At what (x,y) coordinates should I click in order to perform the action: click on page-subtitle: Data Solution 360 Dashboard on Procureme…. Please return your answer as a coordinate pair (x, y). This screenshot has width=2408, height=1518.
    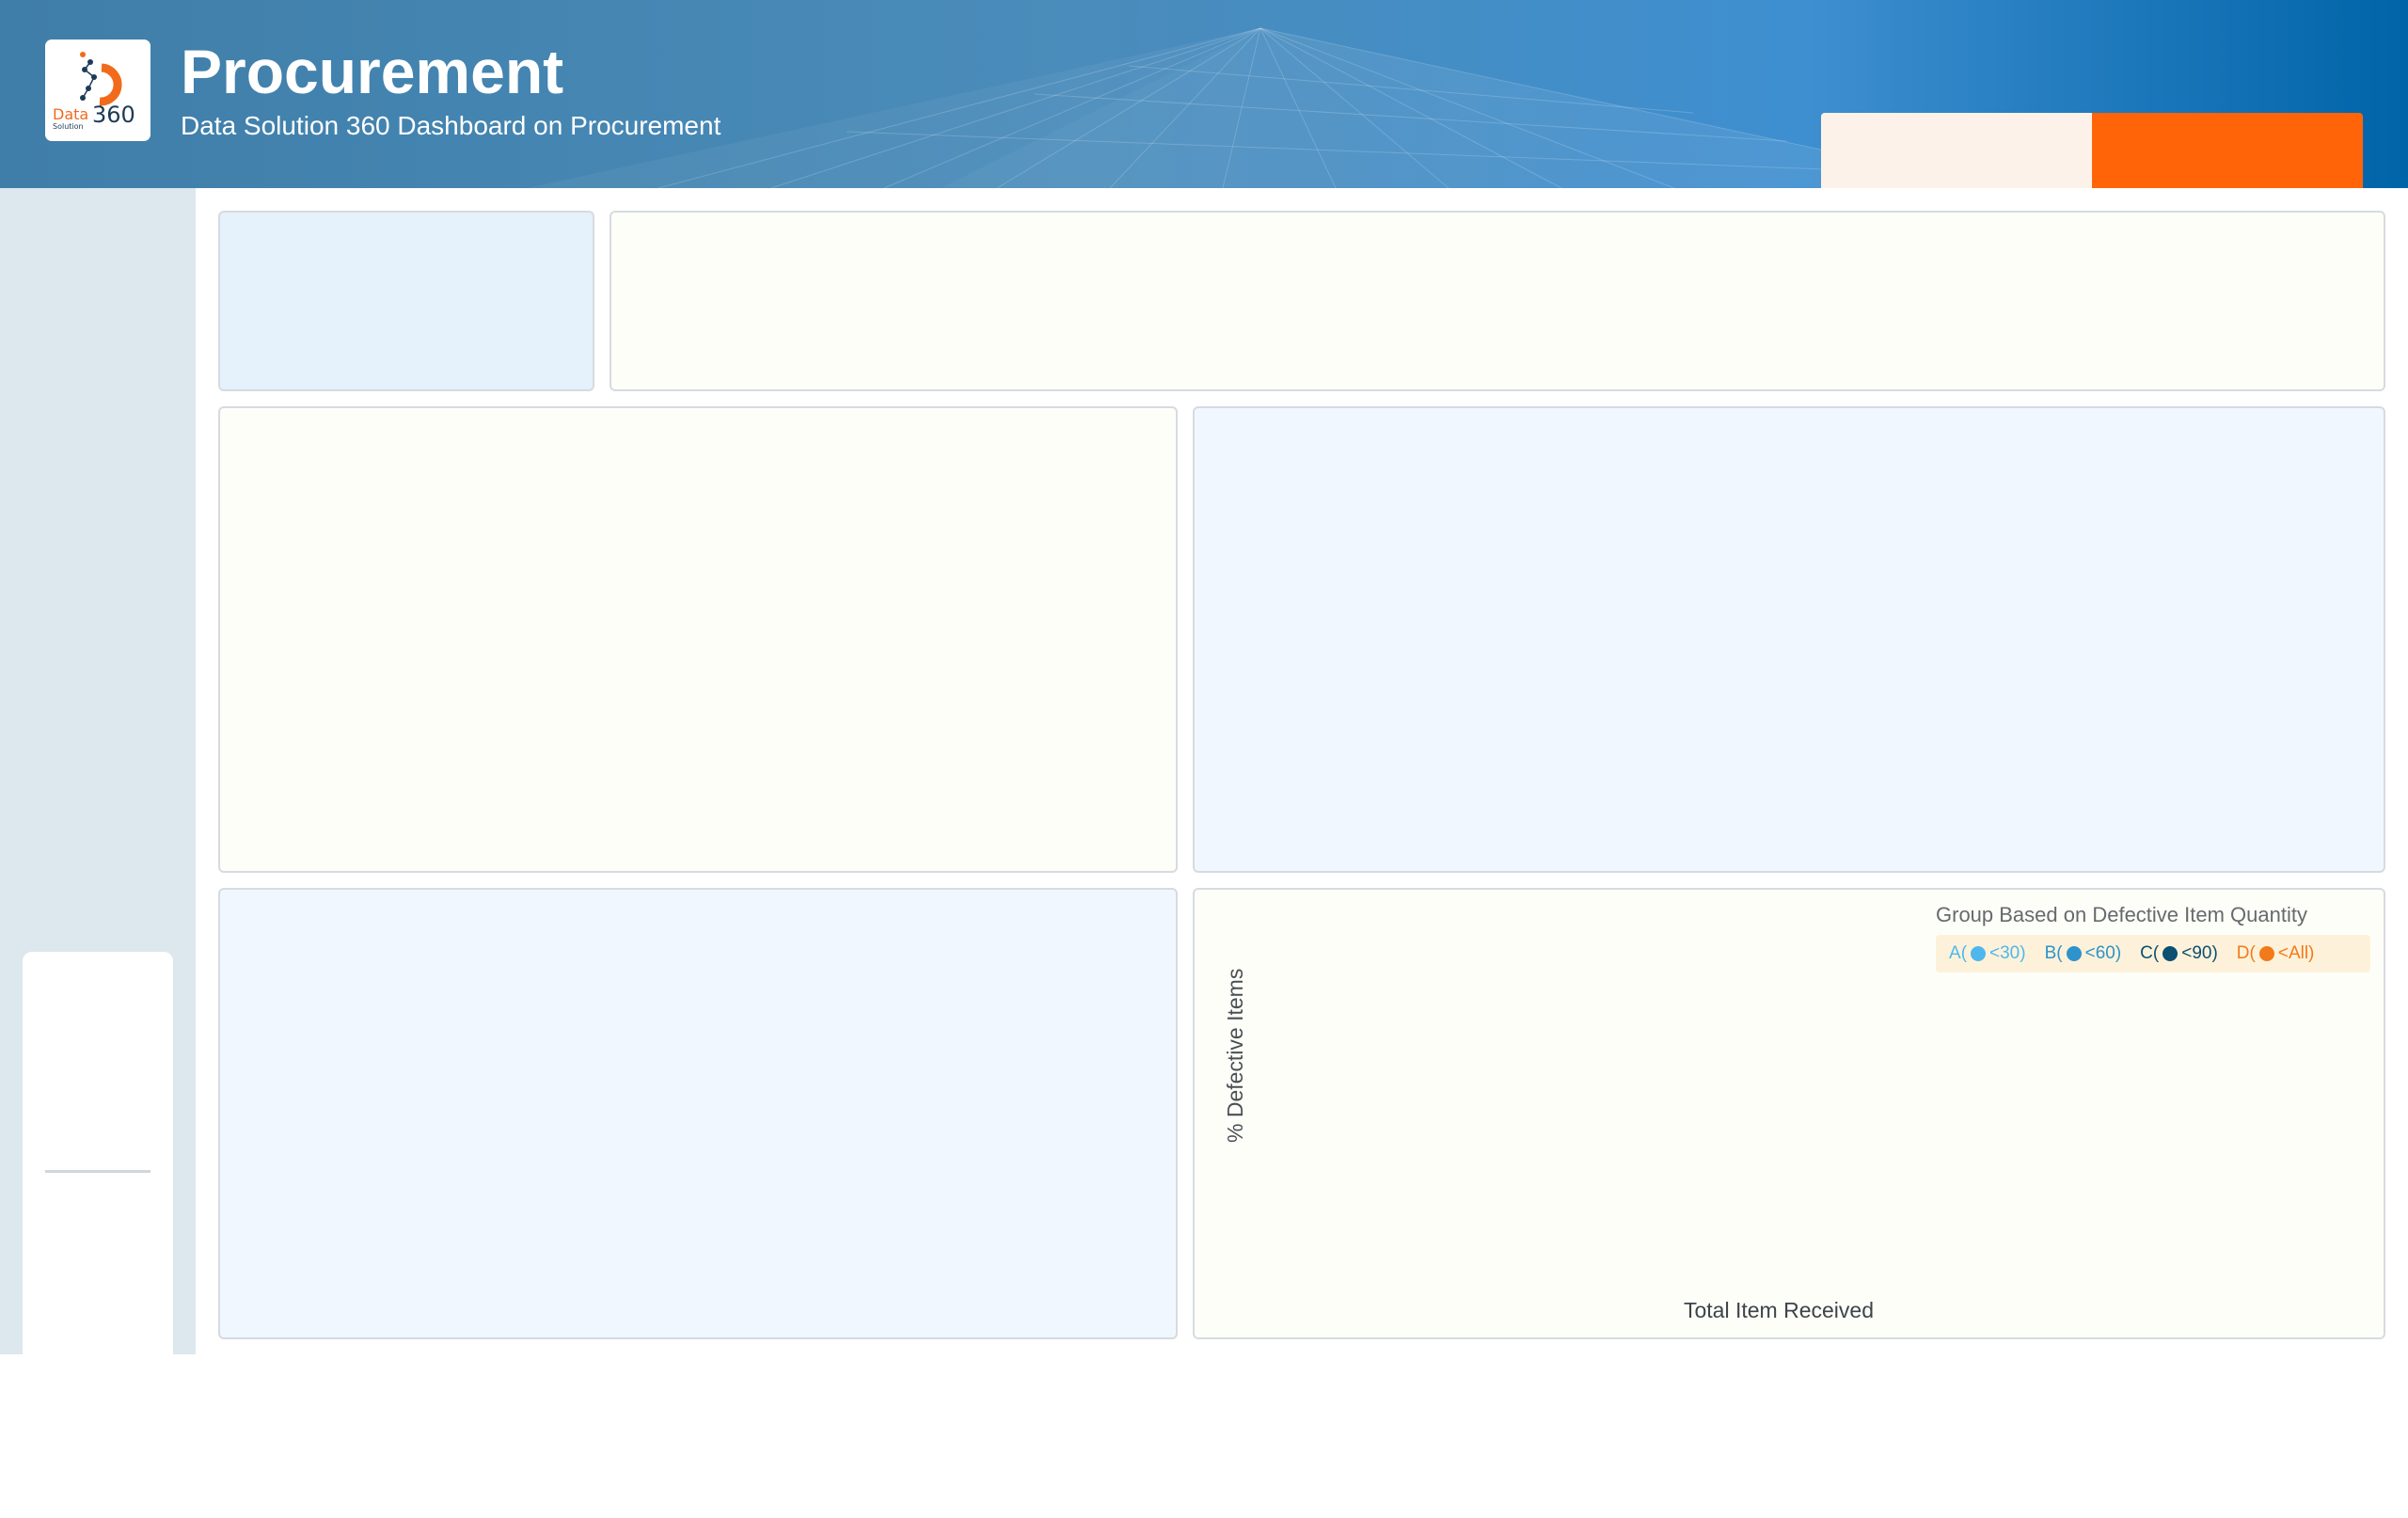
    Looking at the image, I should click on (451, 126).